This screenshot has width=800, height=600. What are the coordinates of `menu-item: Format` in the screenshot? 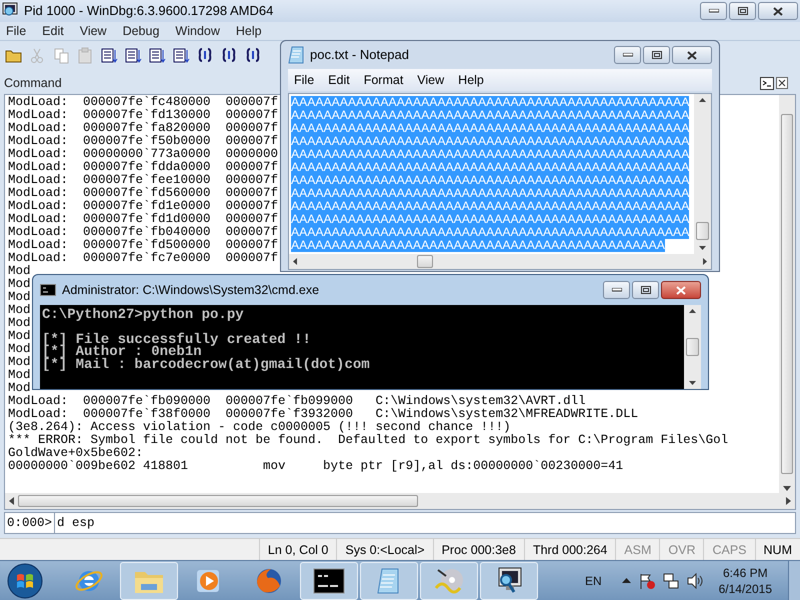 It's located at (384, 80).